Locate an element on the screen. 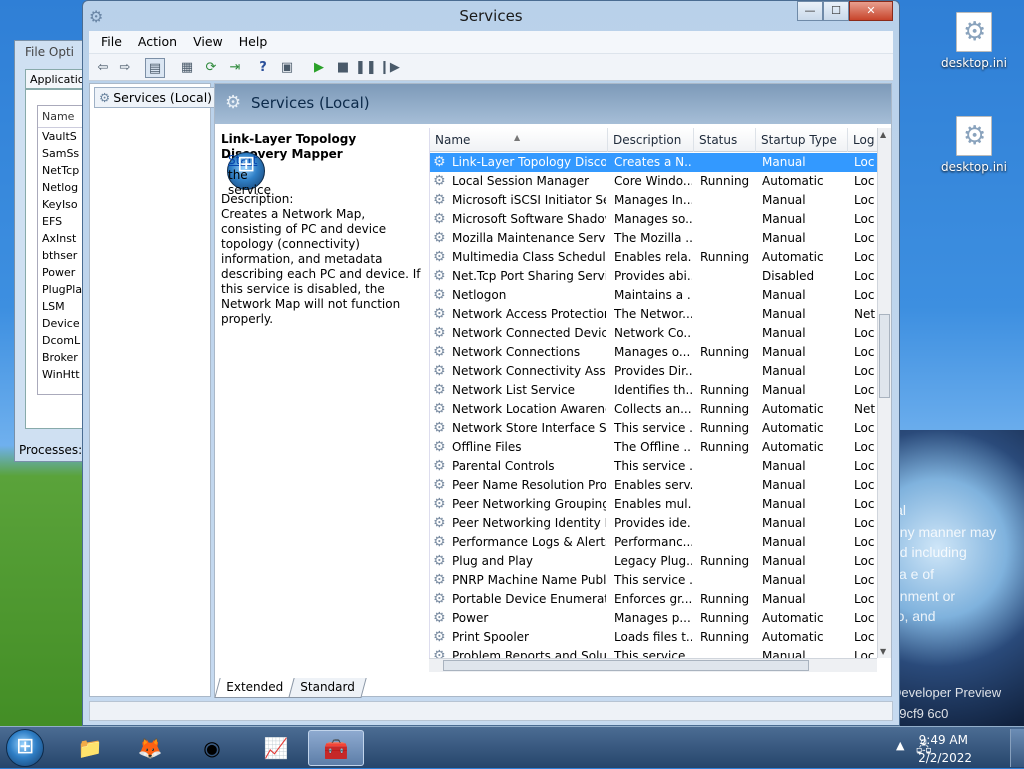 This screenshot has height=769, width=1024. wallpaper-text: gnment or is located at coordinates (924, 596).